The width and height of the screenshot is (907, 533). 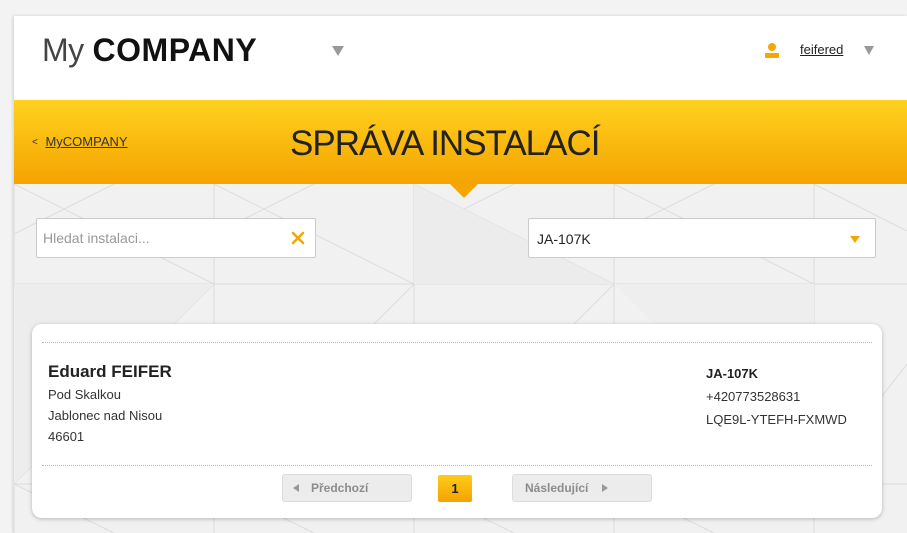 I want to click on registration-code: LQE9L-YTEFH-FXMWD, so click(x=776, y=419).